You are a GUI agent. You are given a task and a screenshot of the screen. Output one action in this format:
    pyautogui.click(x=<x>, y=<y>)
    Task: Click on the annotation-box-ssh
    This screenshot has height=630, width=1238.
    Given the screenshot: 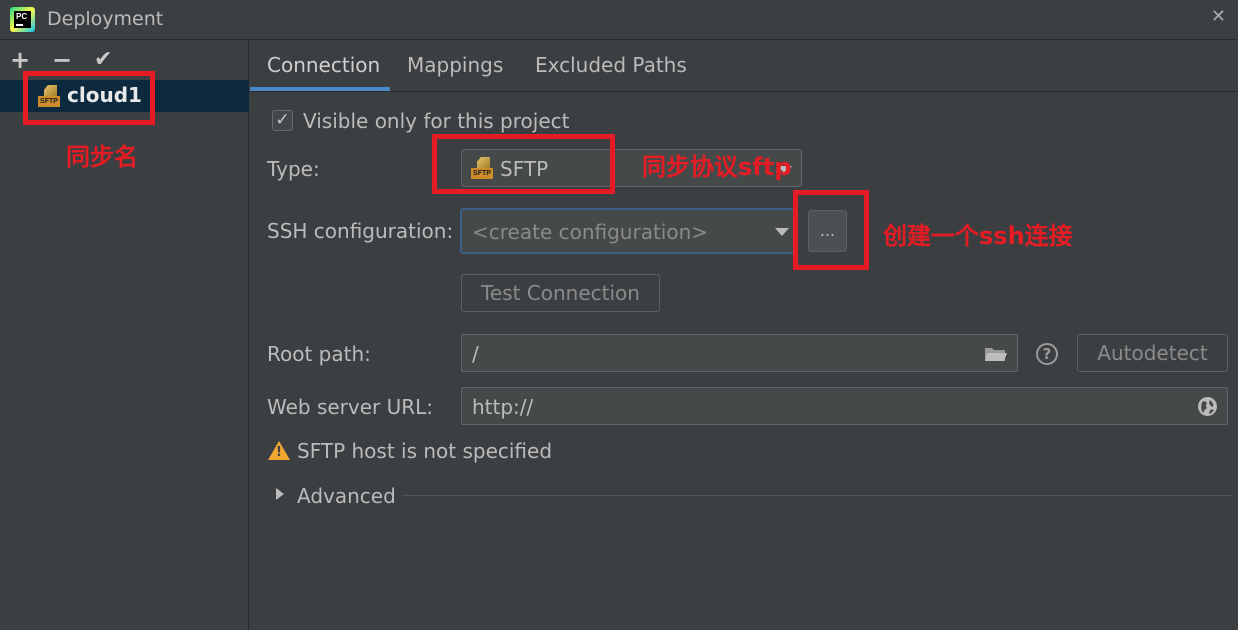 What is the action you would take?
    pyautogui.click(x=831, y=230)
    